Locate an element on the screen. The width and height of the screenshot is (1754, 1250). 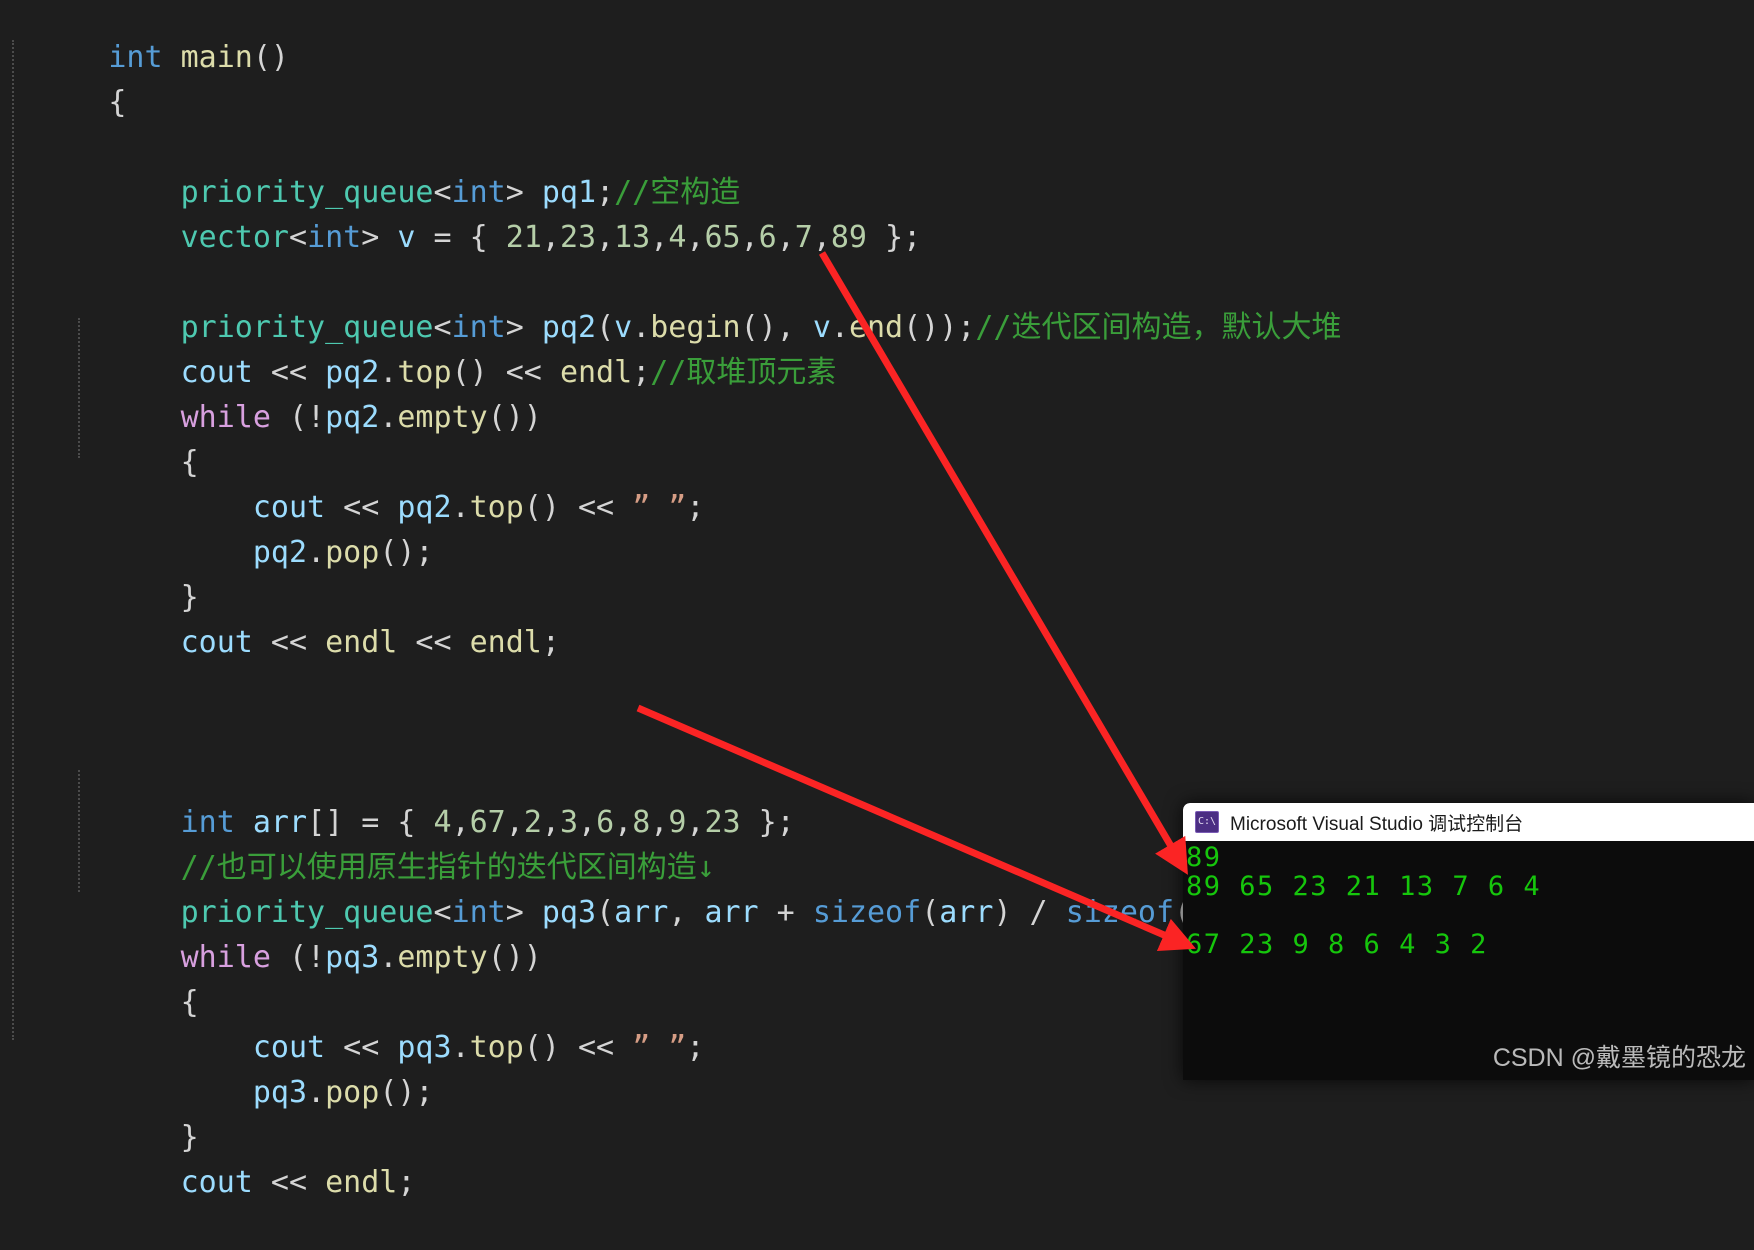
code-line: while (!pq2.empty()) is located at coordinates (361, 417).